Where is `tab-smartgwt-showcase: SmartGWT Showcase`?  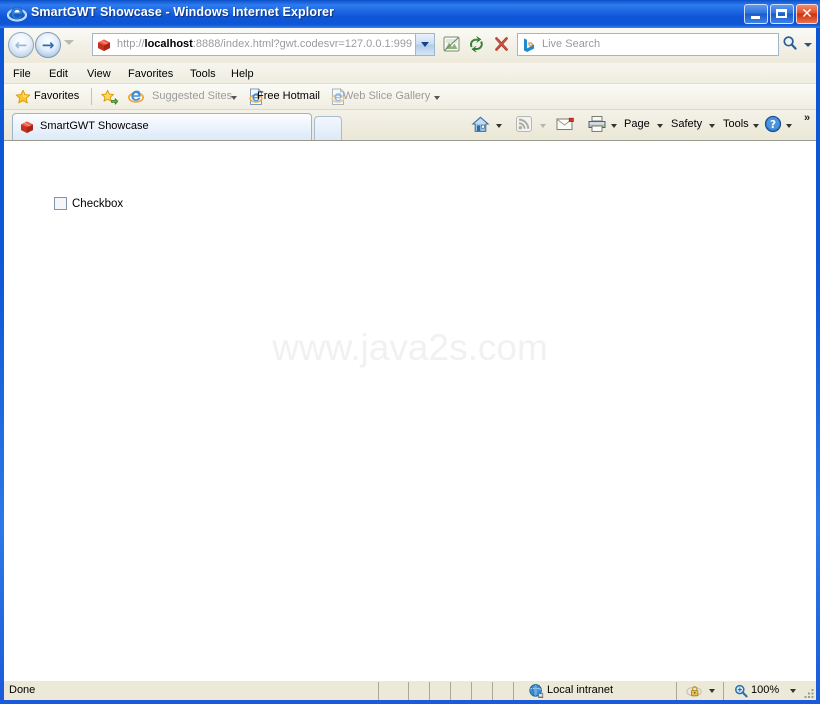 tab-smartgwt-showcase: SmartGWT Showcase is located at coordinates (162, 126).